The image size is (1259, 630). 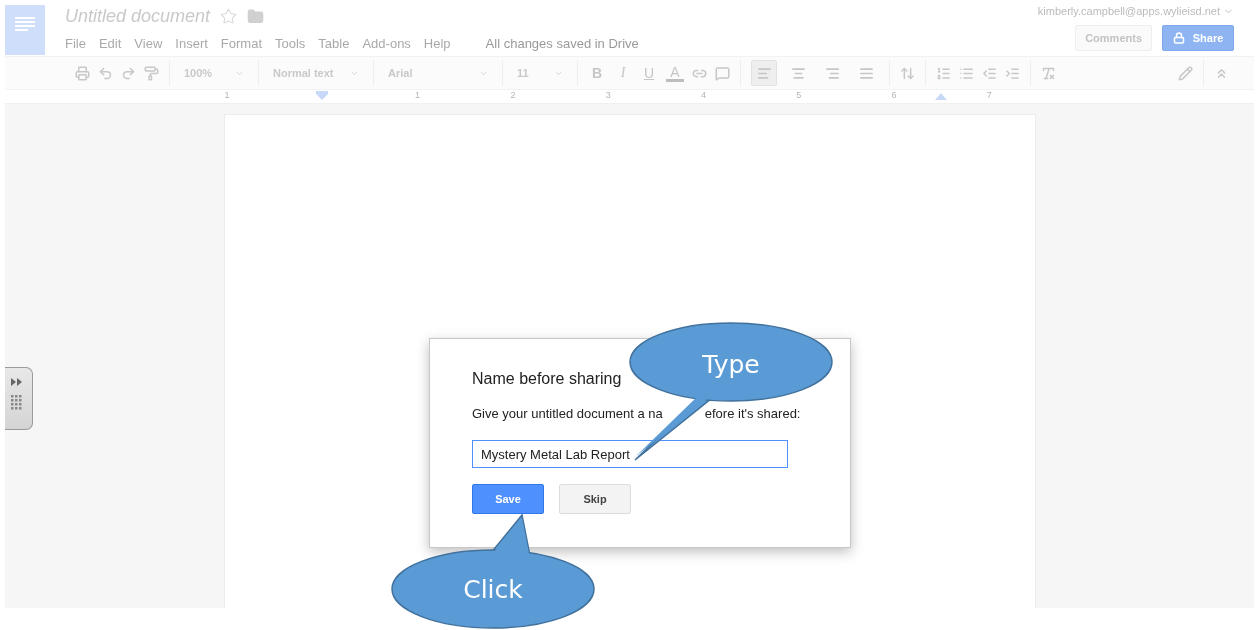 What do you see at coordinates (1198, 38) in the screenshot?
I see `share-button: Share` at bounding box center [1198, 38].